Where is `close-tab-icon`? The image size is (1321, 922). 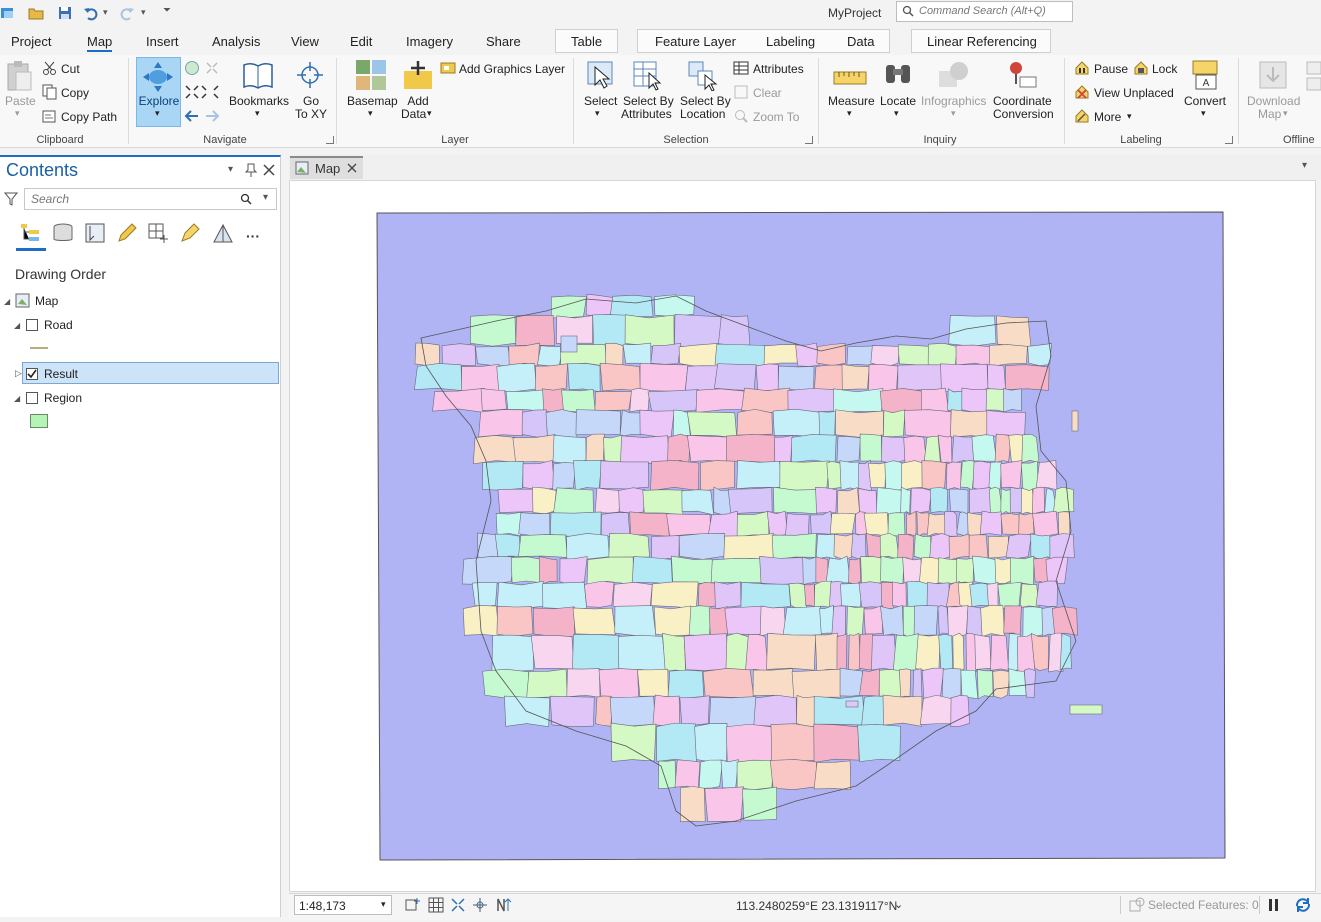
close-tab-icon is located at coordinates (352, 168).